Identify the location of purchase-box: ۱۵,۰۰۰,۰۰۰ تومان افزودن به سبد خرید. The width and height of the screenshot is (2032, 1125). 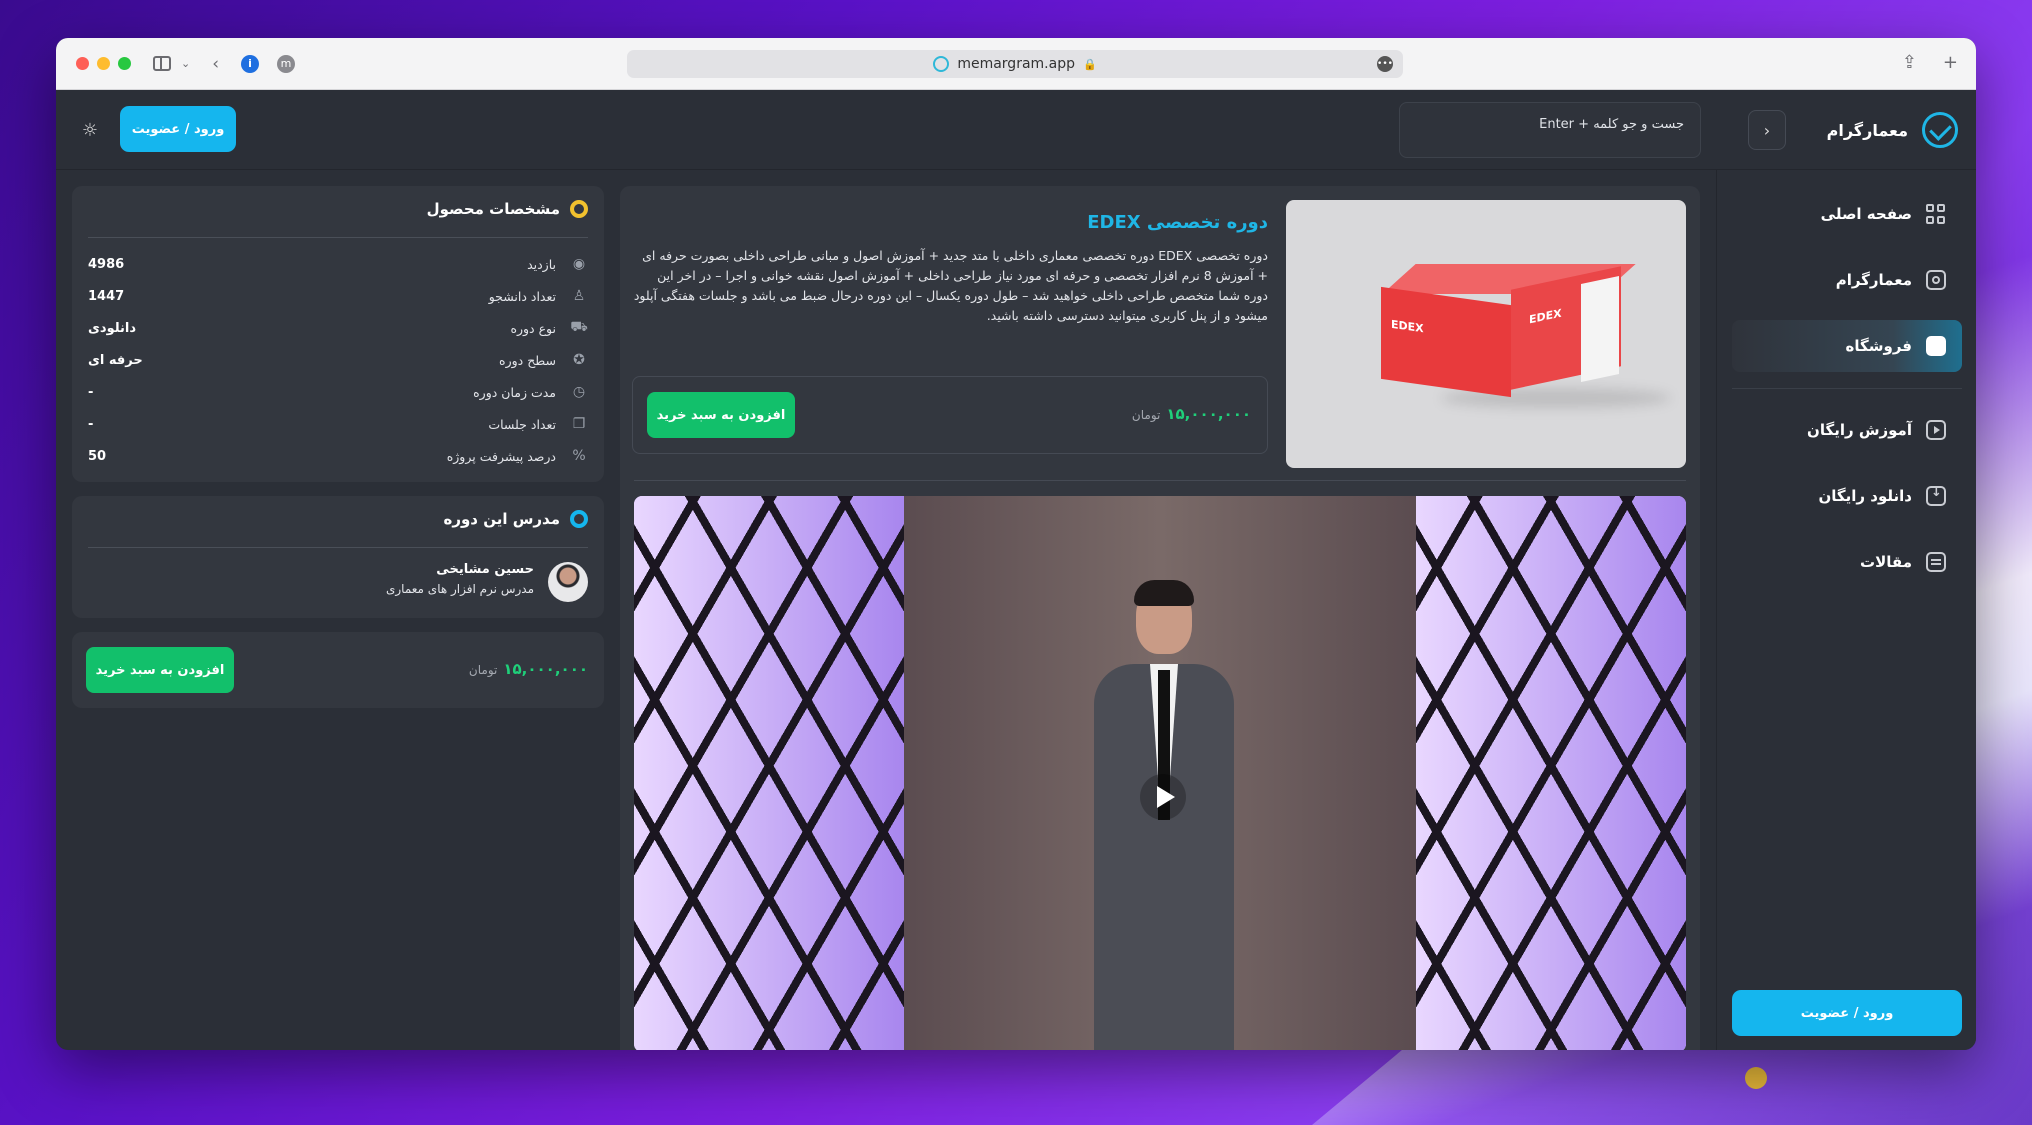
(950, 415).